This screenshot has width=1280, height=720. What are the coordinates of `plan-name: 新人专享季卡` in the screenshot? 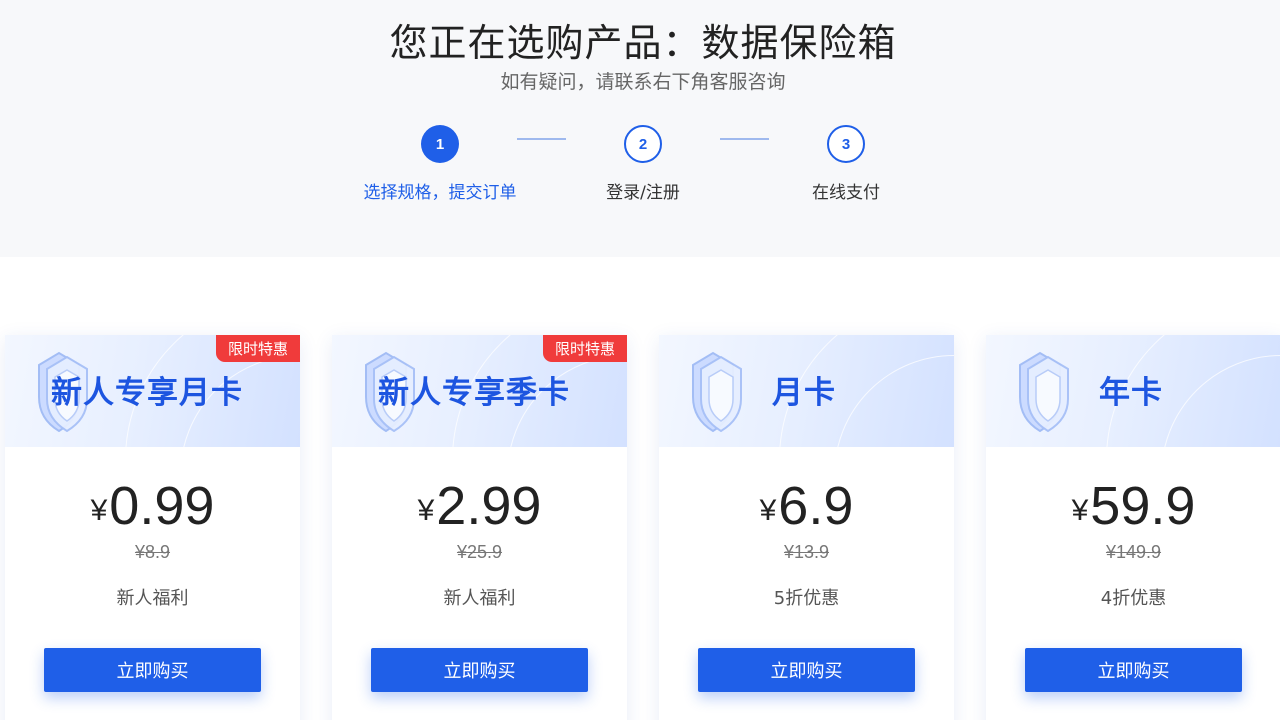 It's located at (474, 393).